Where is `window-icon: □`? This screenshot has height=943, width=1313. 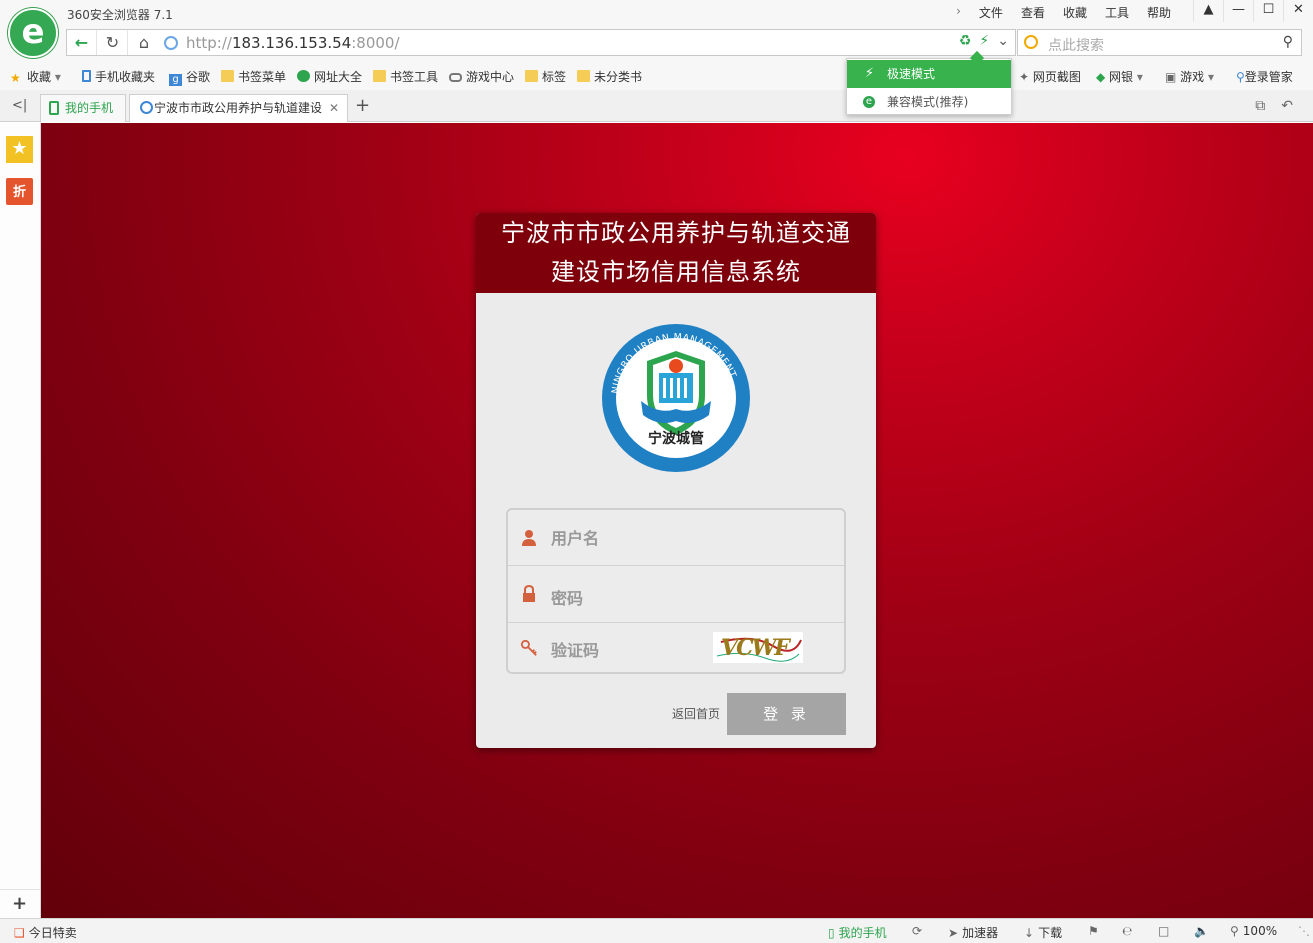
window-icon: □ is located at coordinates (1165, 931).